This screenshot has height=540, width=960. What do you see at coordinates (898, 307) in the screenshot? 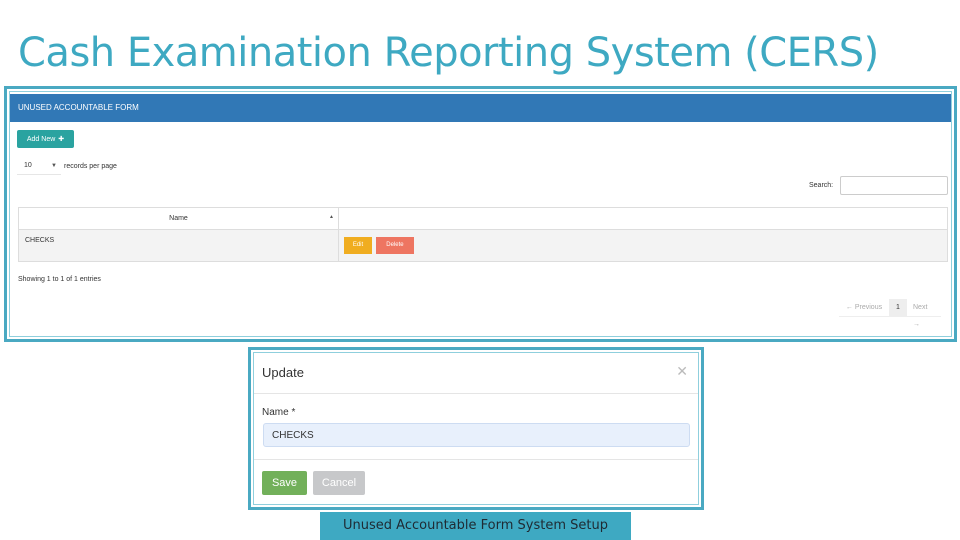
I see `pagination-page-1: 1` at bounding box center [898, 307].